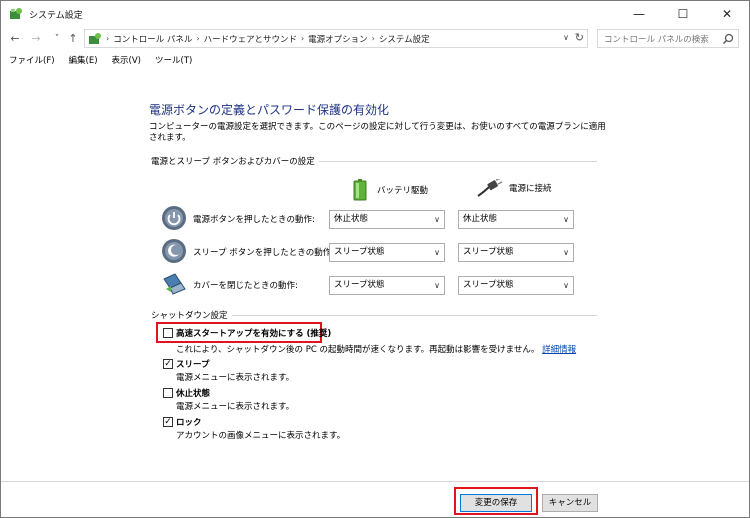 The width and height of the screenshot is (750, 518). What do you see at coordinates (253, 333) in the screenshot?
I see `fast-startup-label: 高速スタートアップを有効にする (推奨)` at bounding box center [253, 333].